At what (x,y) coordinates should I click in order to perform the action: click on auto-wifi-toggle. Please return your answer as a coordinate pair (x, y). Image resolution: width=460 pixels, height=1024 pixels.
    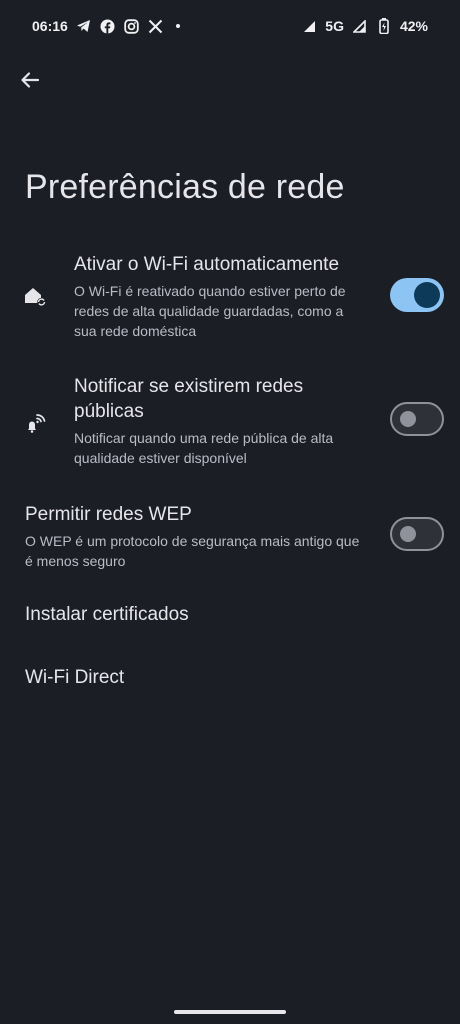
    Looking at the image, I should click on (417, 295).